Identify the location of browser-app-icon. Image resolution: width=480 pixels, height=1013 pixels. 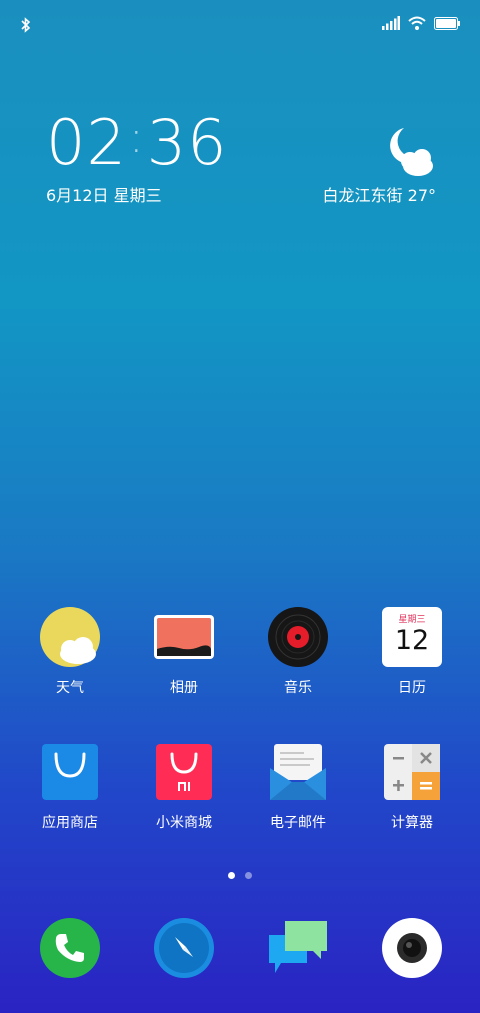
(184, 948).